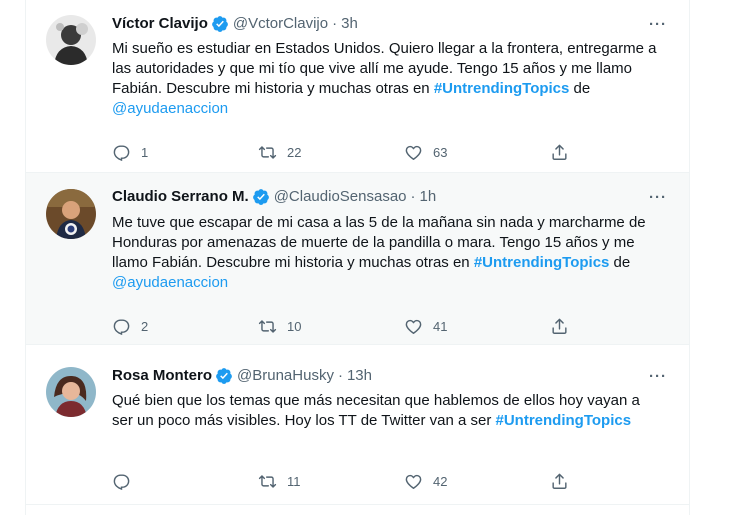 The image size is (738, 515). Describe the element at coordinates (162, 376) in the screenshot. I see `display-name: Rosa Montero` at that location.